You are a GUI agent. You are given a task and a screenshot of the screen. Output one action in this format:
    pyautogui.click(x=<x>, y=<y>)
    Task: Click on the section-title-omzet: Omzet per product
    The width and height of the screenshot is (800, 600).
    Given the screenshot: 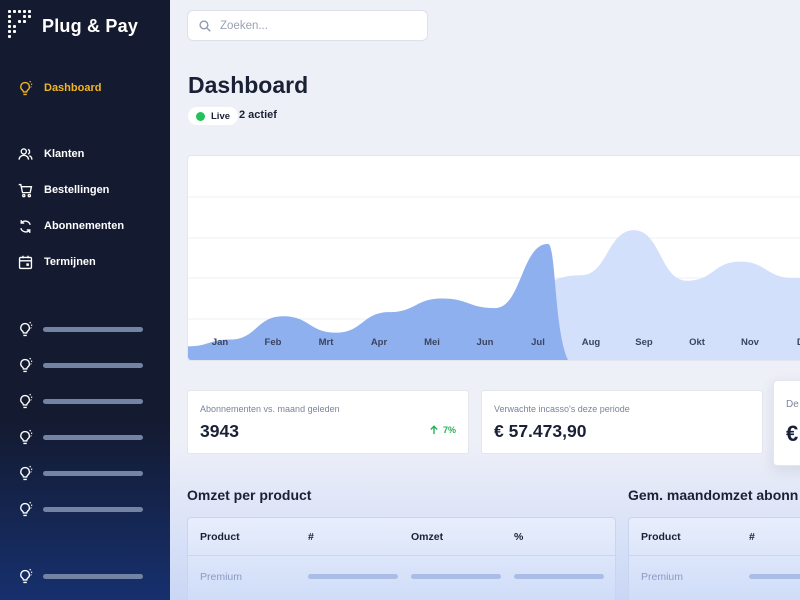 What is the action you would take?
    pyautogui.click(x=249, y=495)
    